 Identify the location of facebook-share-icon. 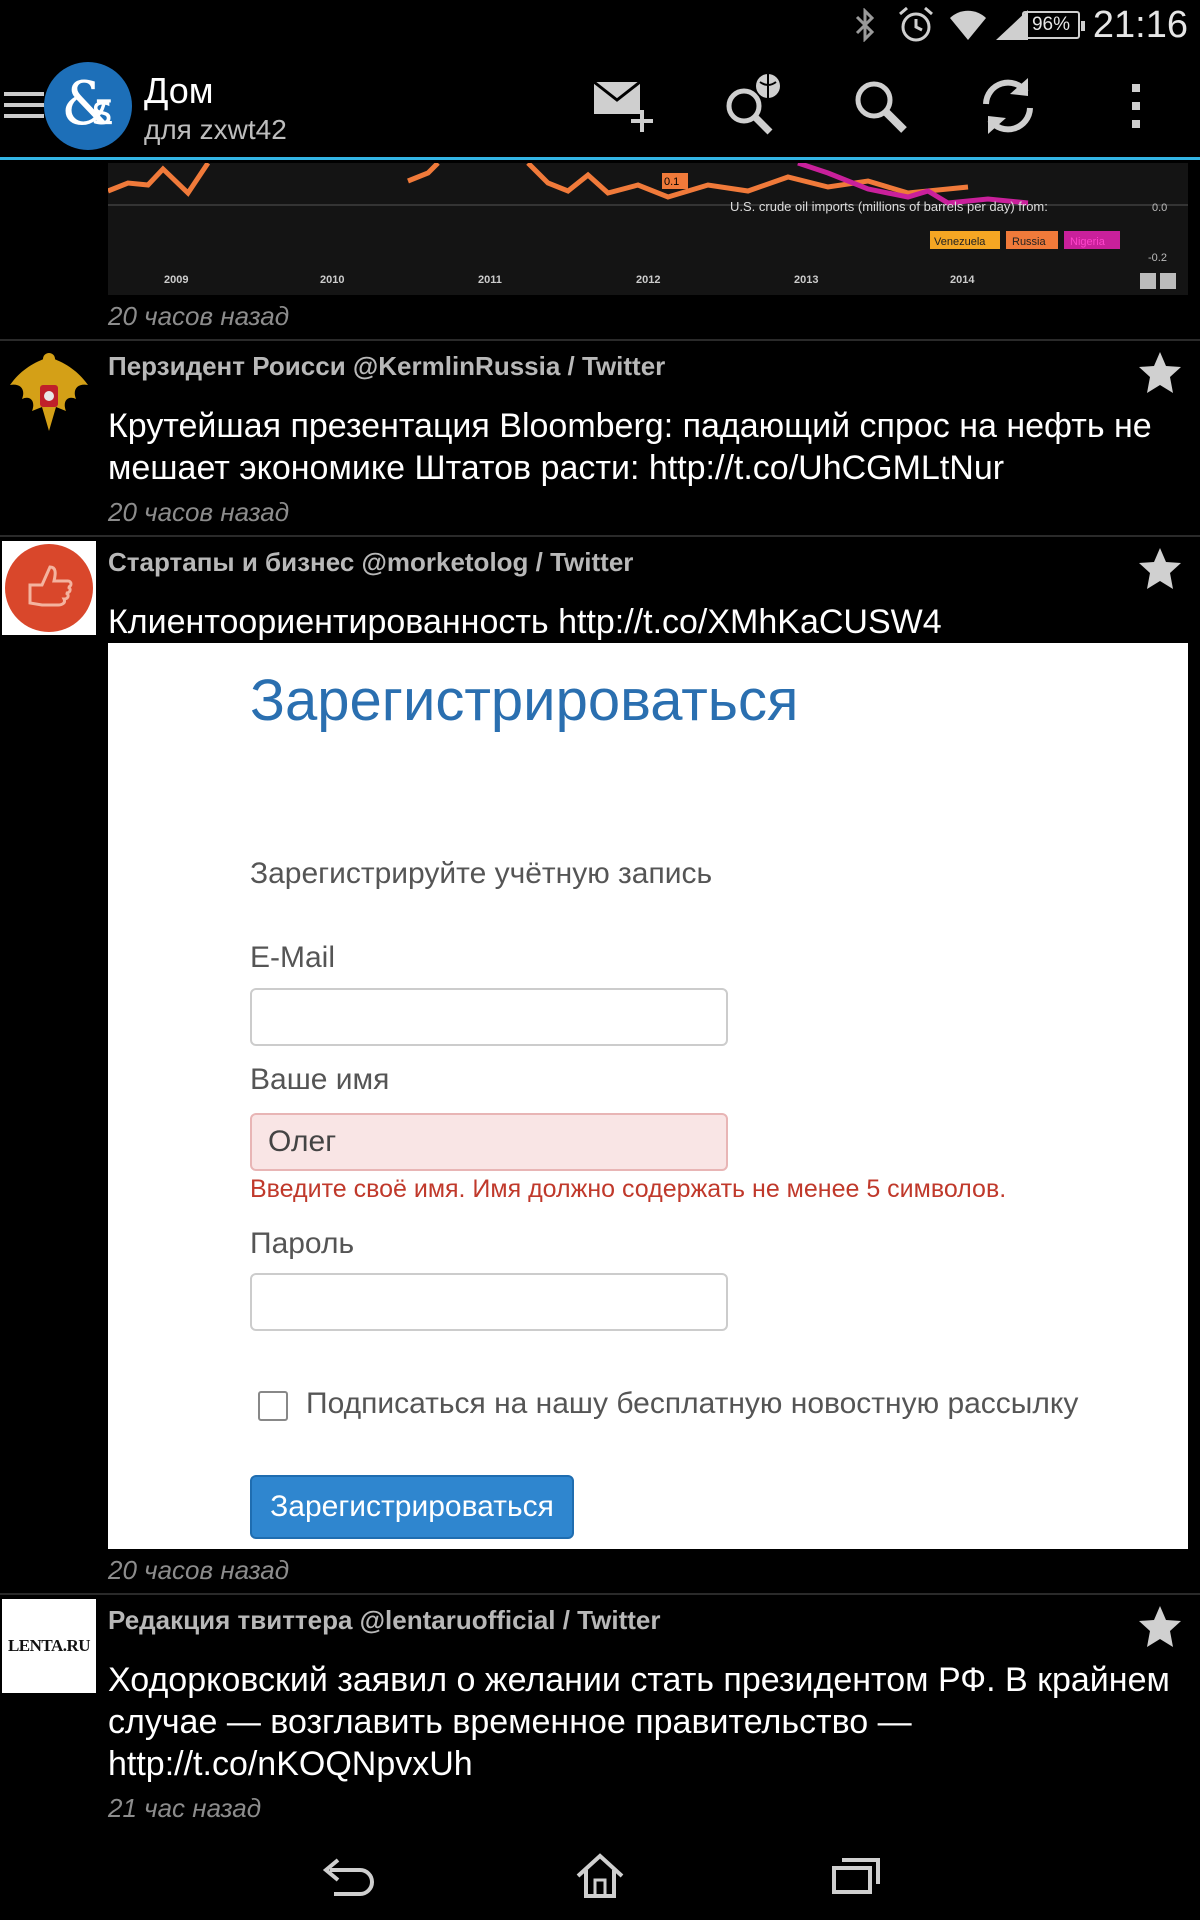
(1168, 281).